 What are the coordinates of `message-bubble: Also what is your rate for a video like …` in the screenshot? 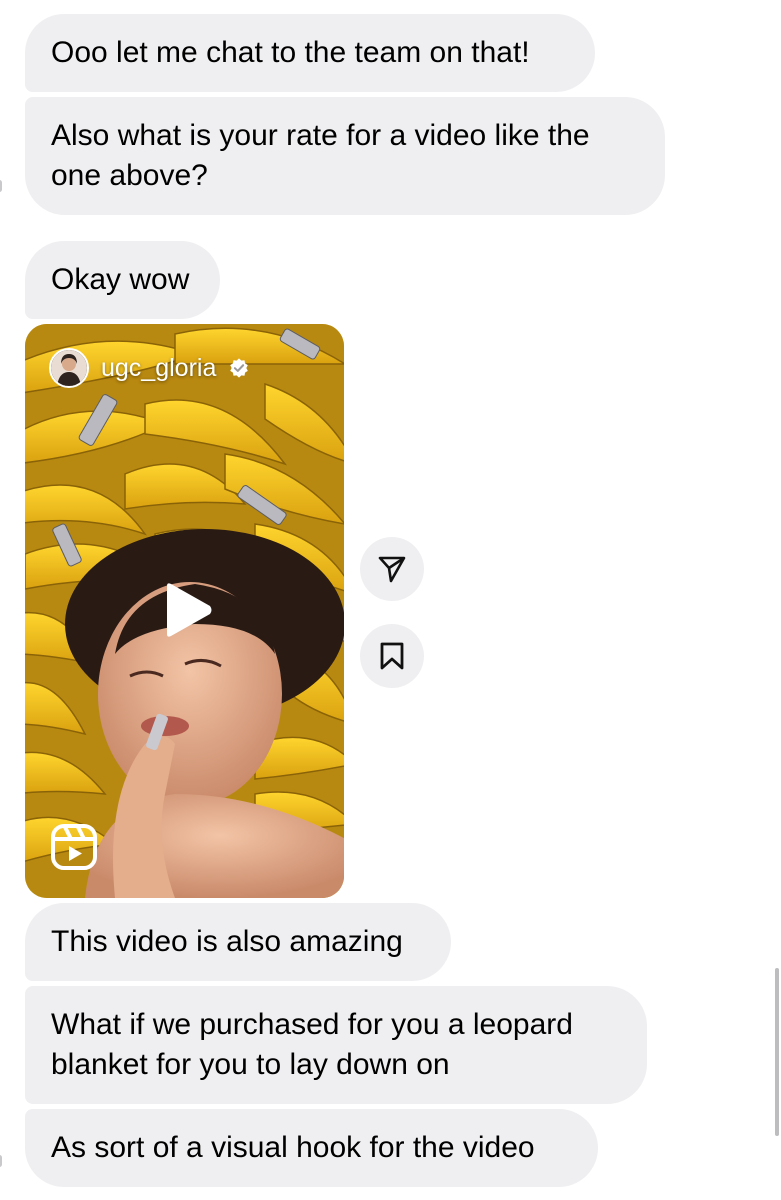 It's located at (345, 156).